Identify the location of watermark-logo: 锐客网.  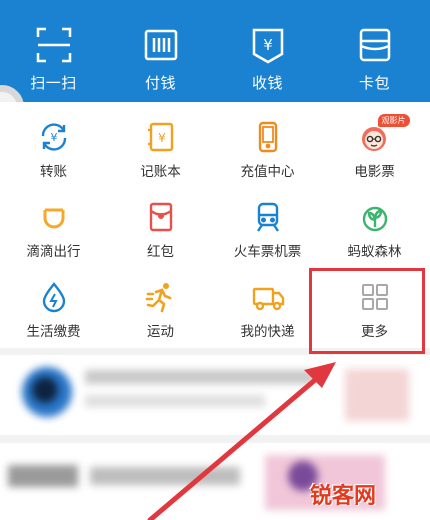
(343, 496).